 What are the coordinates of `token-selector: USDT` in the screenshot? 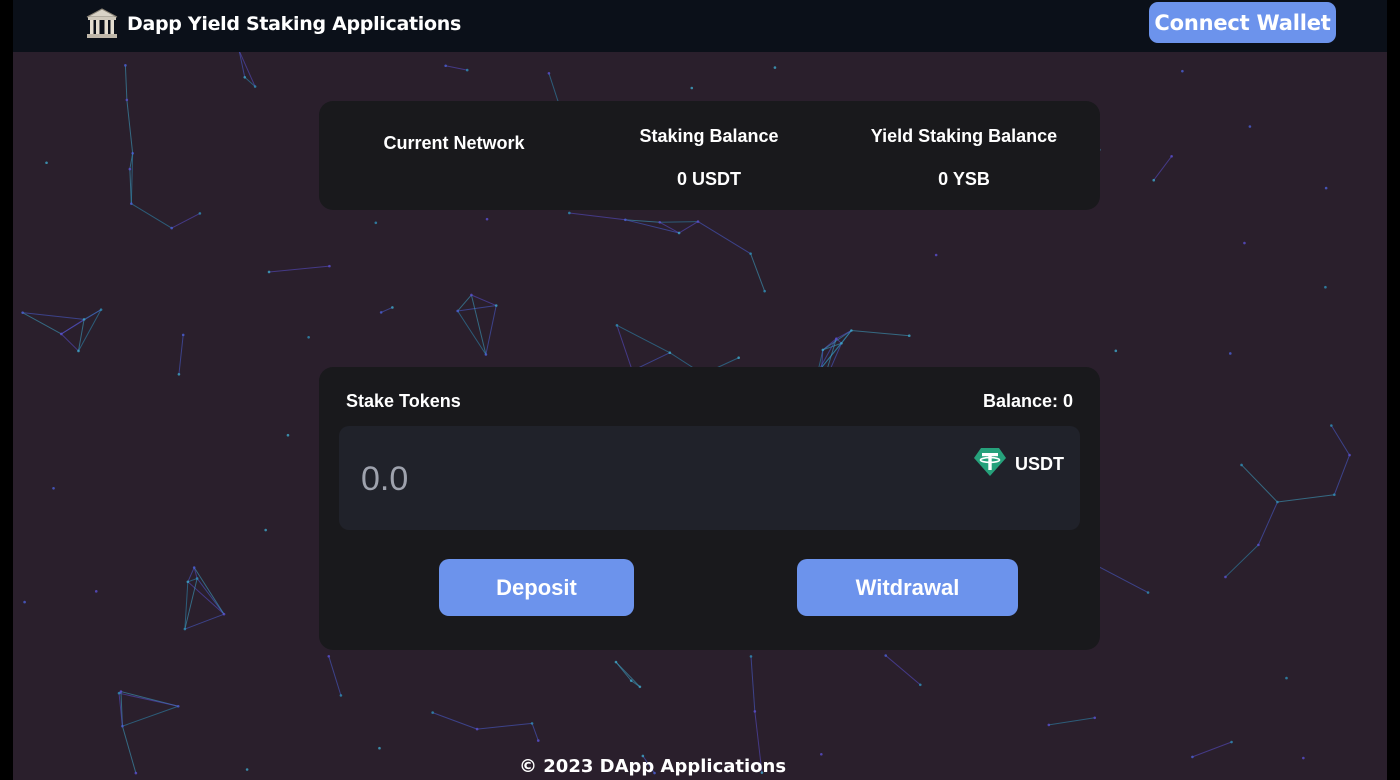 It's located at (1018, 464).